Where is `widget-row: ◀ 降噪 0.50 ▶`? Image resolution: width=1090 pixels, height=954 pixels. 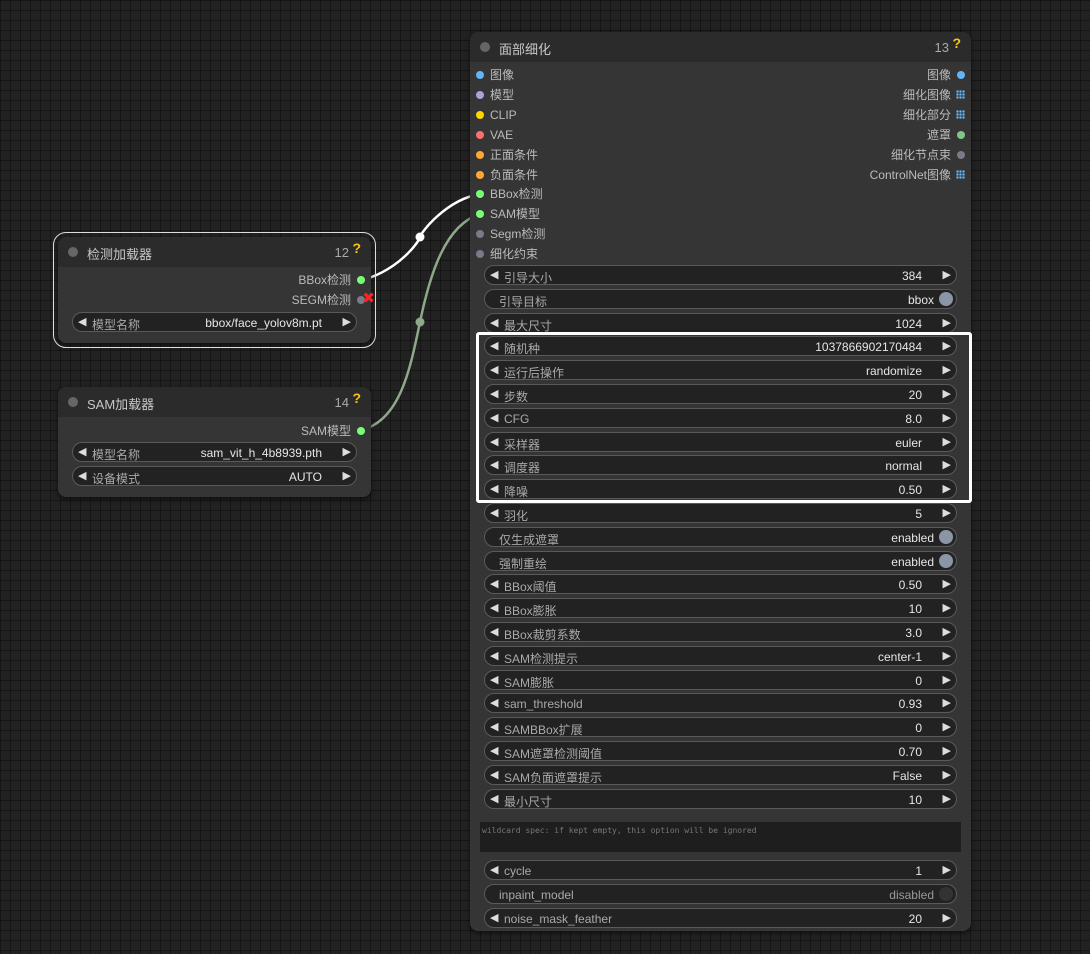
widget-row: ◀ 降噪 0.50 ▶ is located at coordinates (720, 489).